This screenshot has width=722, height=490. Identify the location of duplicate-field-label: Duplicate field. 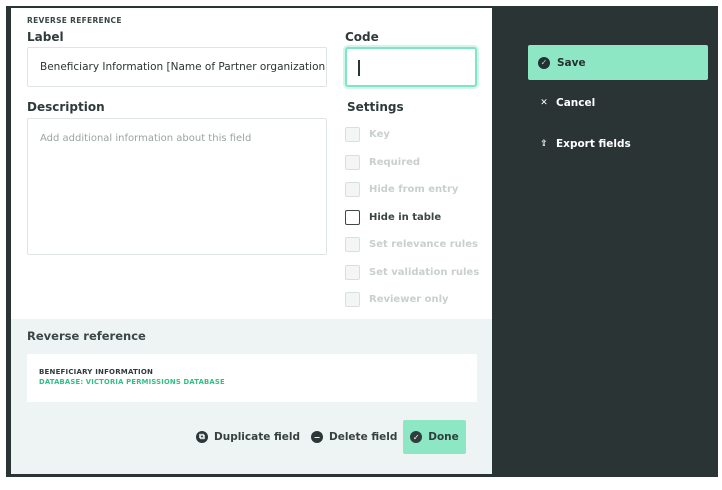
(257, 437).